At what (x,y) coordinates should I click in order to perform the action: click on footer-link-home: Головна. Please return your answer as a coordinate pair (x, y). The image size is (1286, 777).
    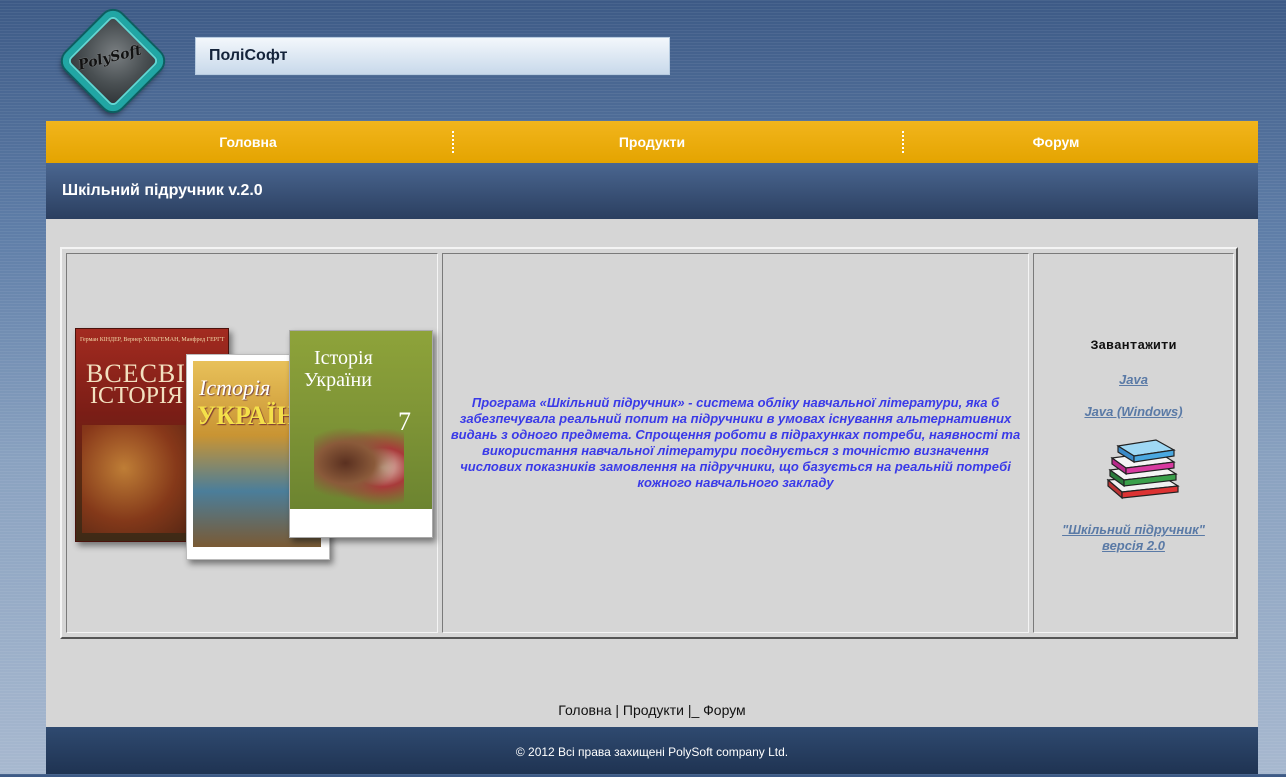
    Looking at the image, I should click on (584, 710).